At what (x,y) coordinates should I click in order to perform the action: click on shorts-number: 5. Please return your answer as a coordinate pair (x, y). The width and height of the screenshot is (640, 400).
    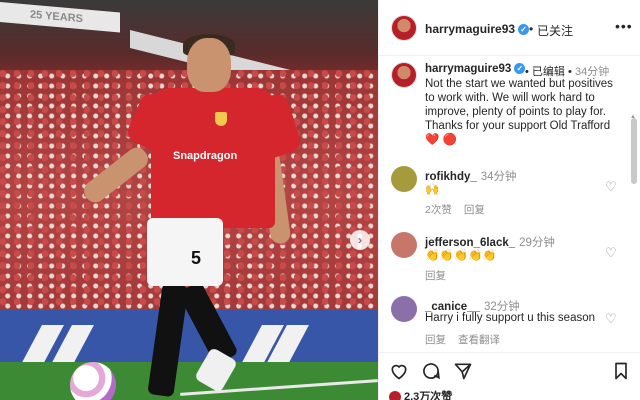
    Looking at the image, I should click on (196, 258).